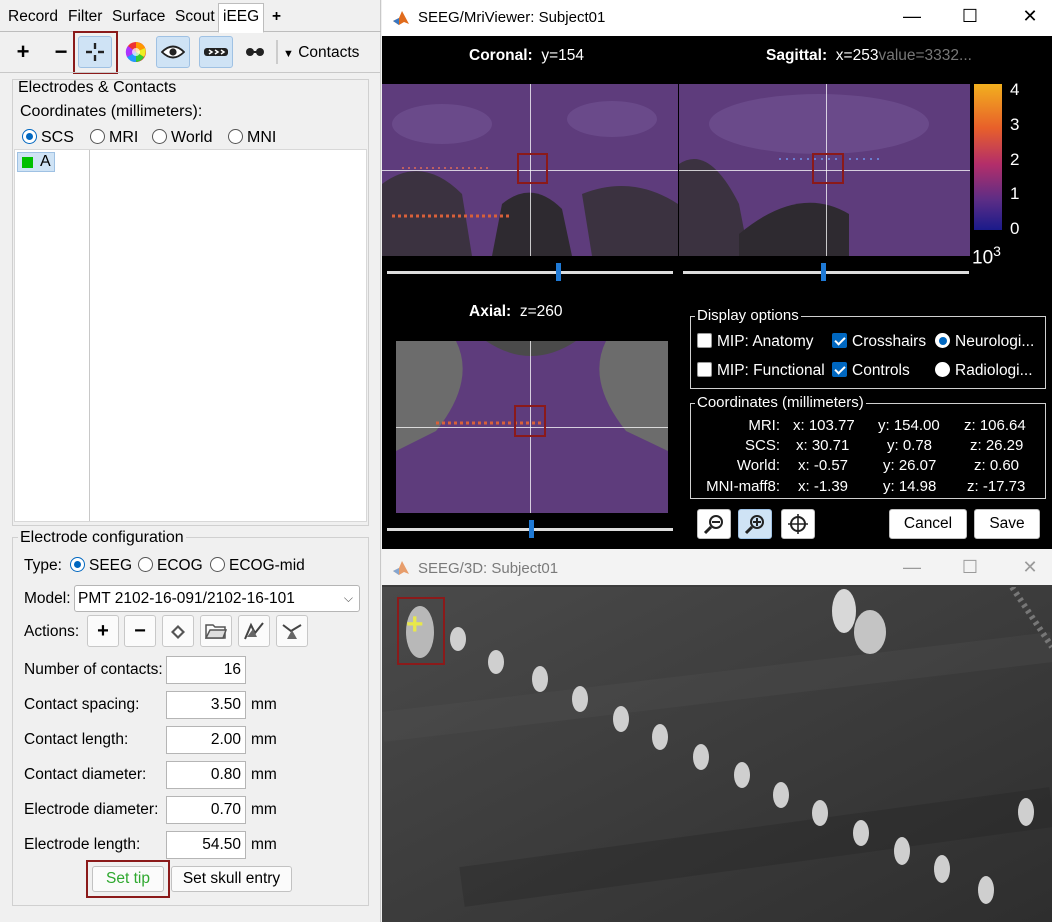 This screenshot has width=1052, height=922. I want to click on add-electrode-button: +, so click(23, 52).